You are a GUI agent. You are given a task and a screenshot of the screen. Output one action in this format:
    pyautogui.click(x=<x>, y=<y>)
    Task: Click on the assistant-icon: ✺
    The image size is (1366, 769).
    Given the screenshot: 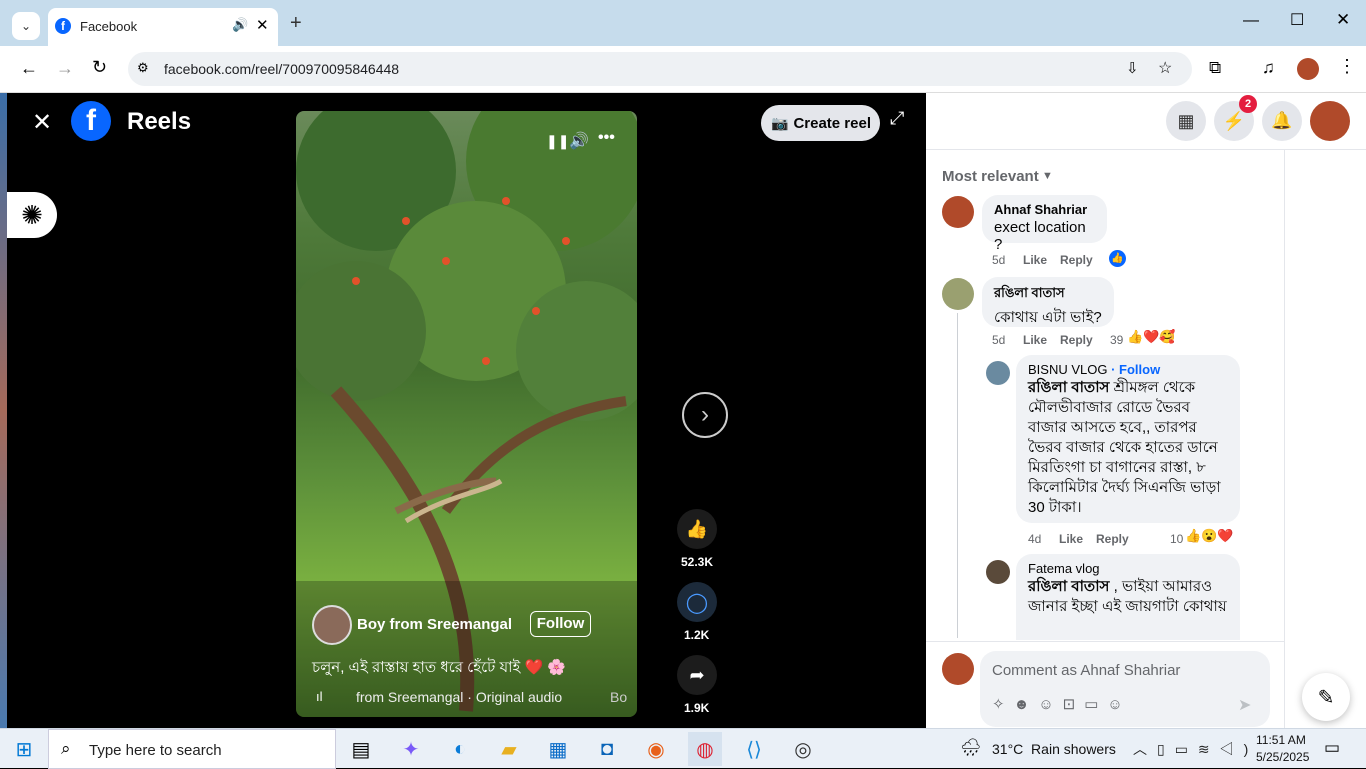 What is the action you would take?
    pyautogui.click(x=32, y=215)
    